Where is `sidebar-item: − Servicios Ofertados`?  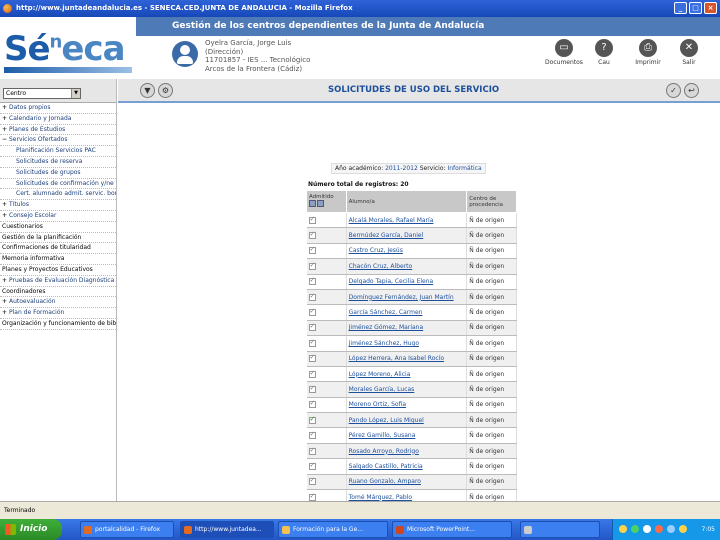 sidebar-item: − Servicios Ofertados is located at coordinates (58, 141).